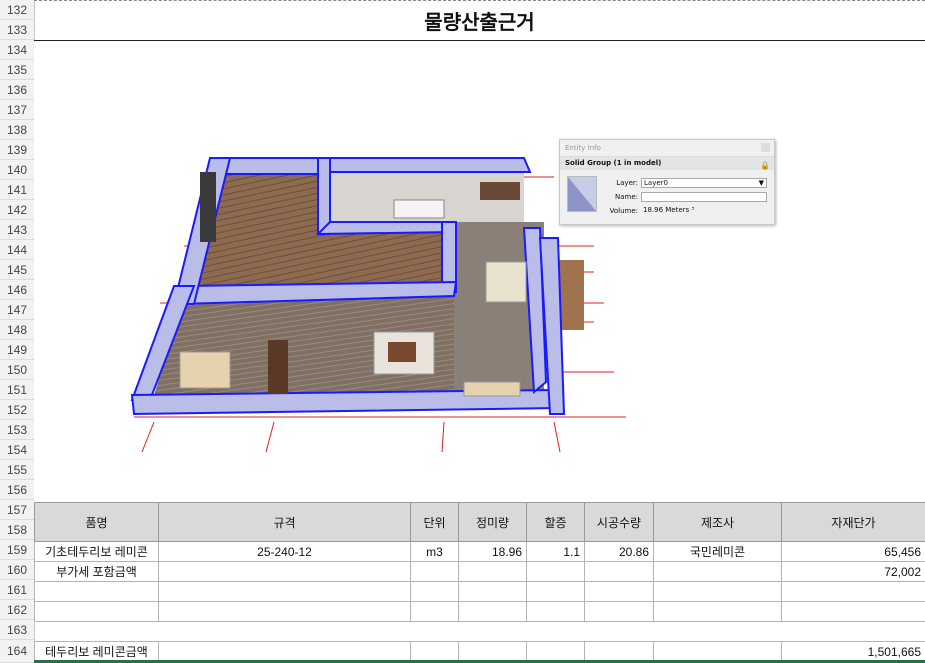 This screenshot has height=663, width=925. What do you see at coordinates (17, 90) in the screenshot?
I see `row-number: 136` at bounding box center [17, 90].